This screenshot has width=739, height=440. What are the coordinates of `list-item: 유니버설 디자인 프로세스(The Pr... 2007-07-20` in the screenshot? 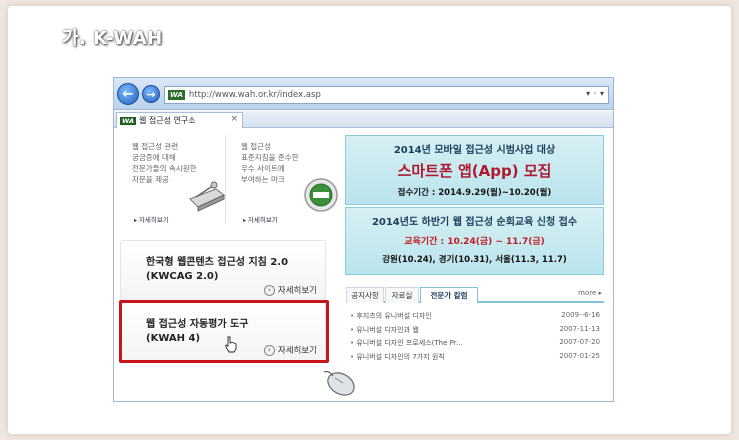 It's located at (475, 345).